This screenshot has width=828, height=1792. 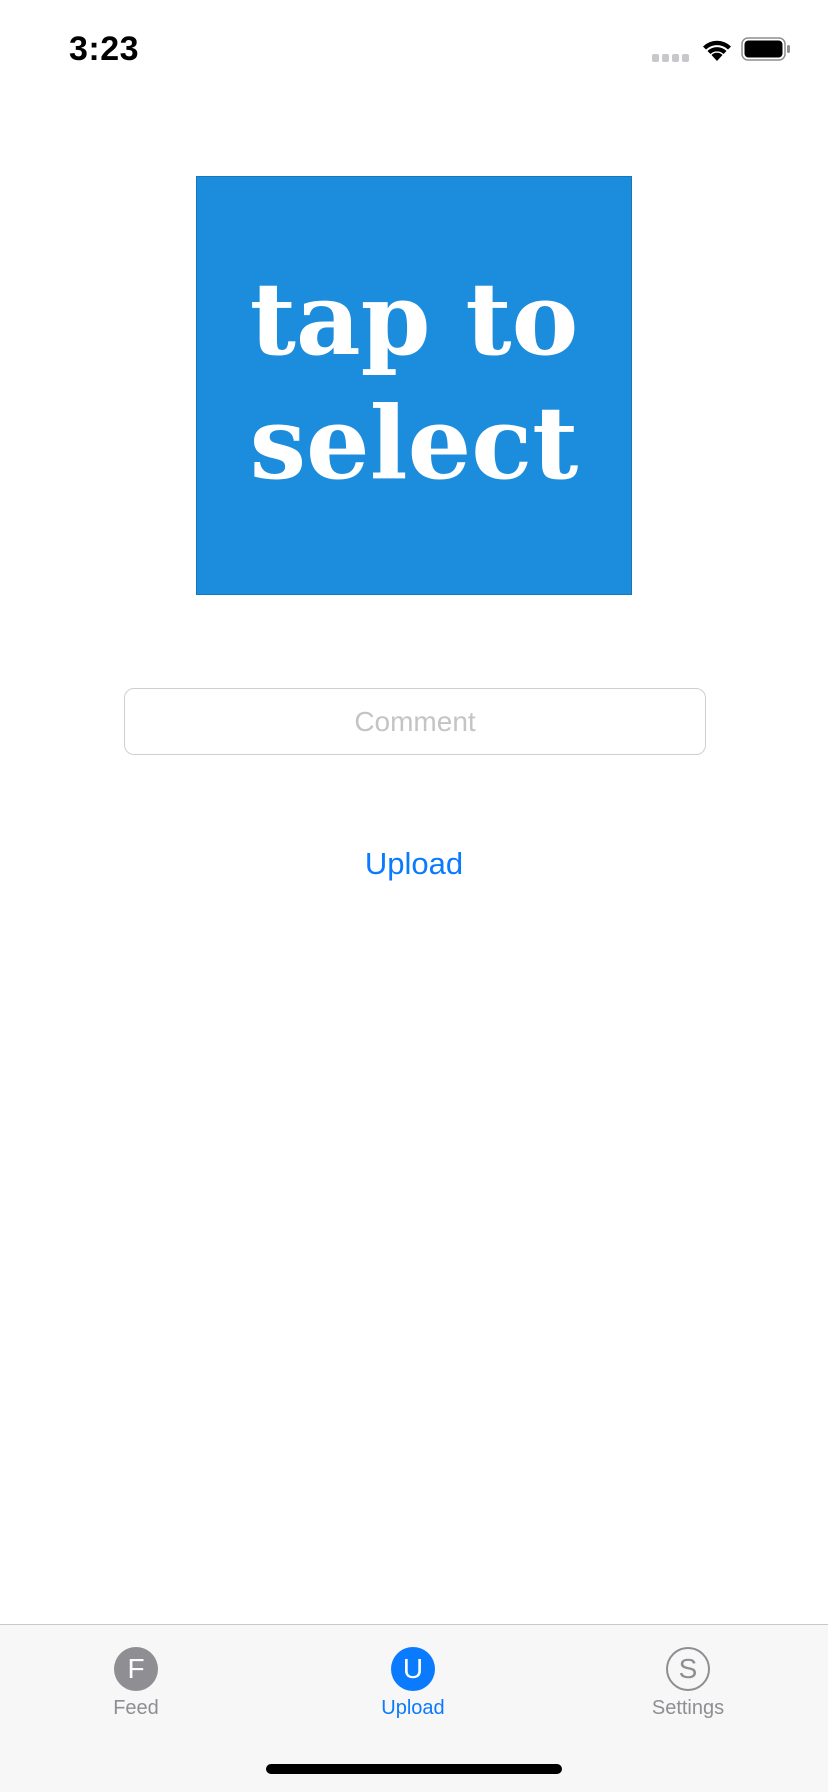 What do you see at coordinates (104, 49) in the screenshot?
I see `status-time: 3:23` at bounding box center [104, 49].